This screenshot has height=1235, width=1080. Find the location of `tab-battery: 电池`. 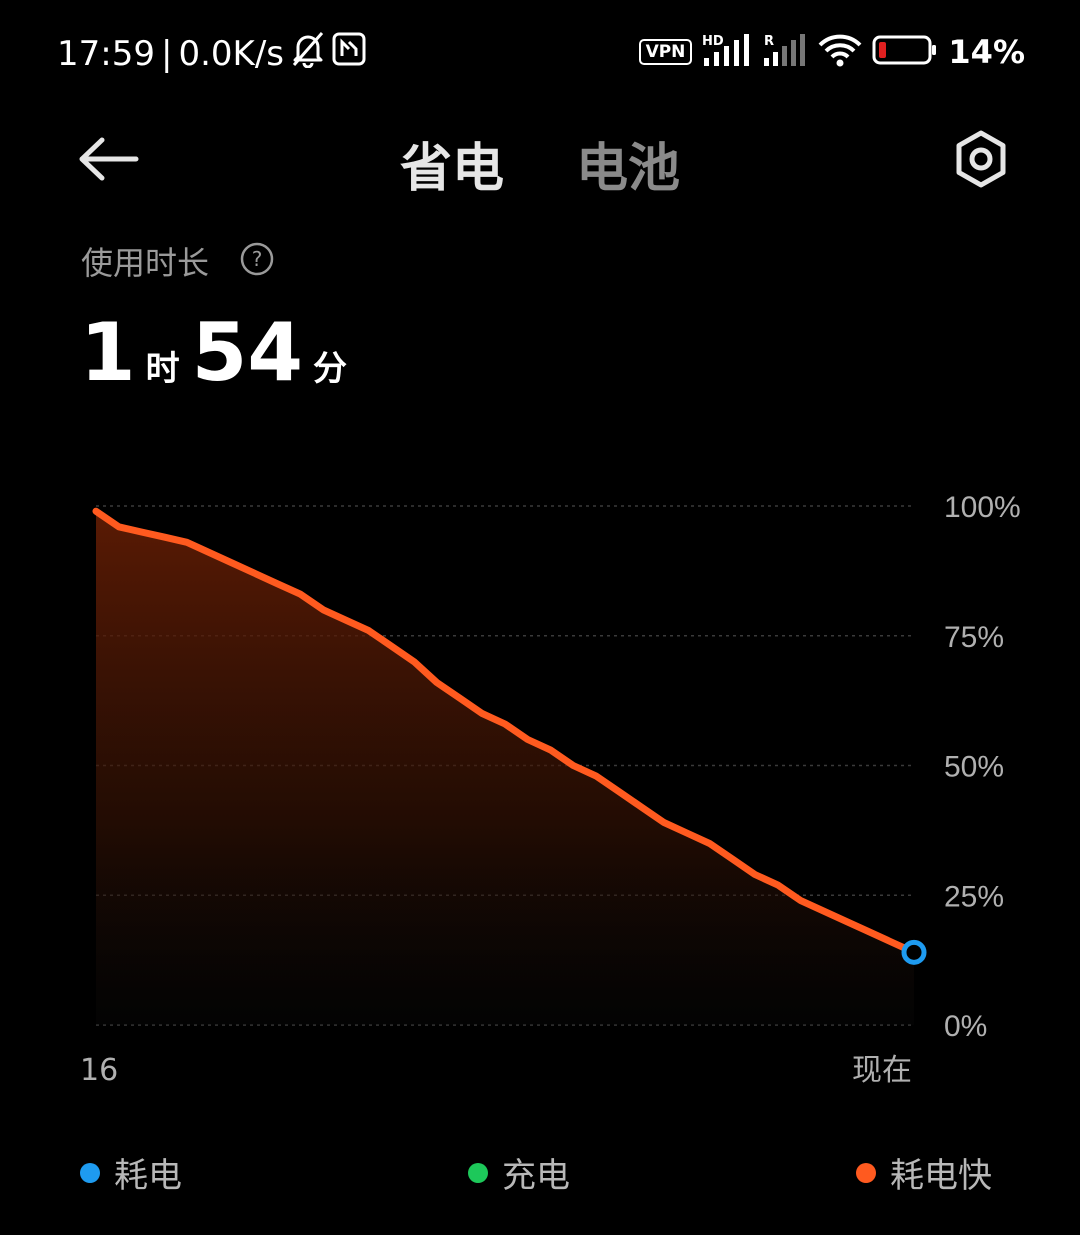

tab-battery: 电池 is located at coordinates (628, 163).